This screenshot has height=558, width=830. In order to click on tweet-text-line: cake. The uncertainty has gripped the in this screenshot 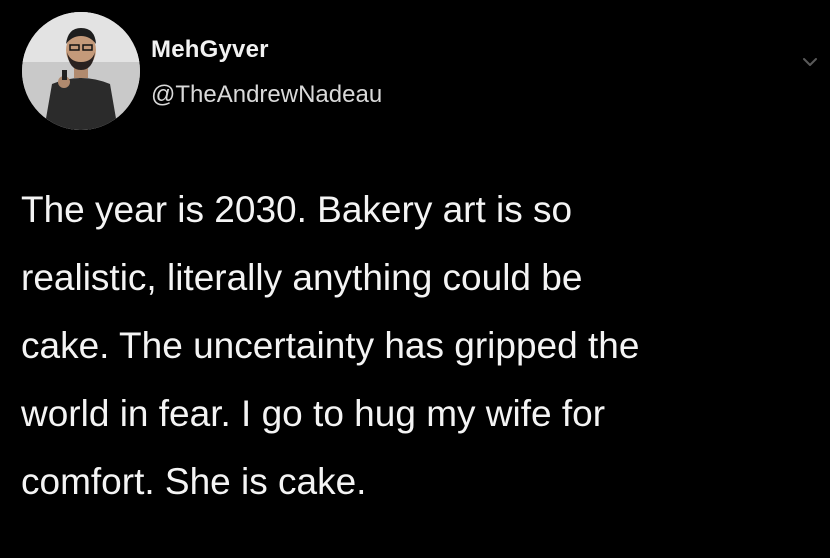, I will do `click(330, 345)`.